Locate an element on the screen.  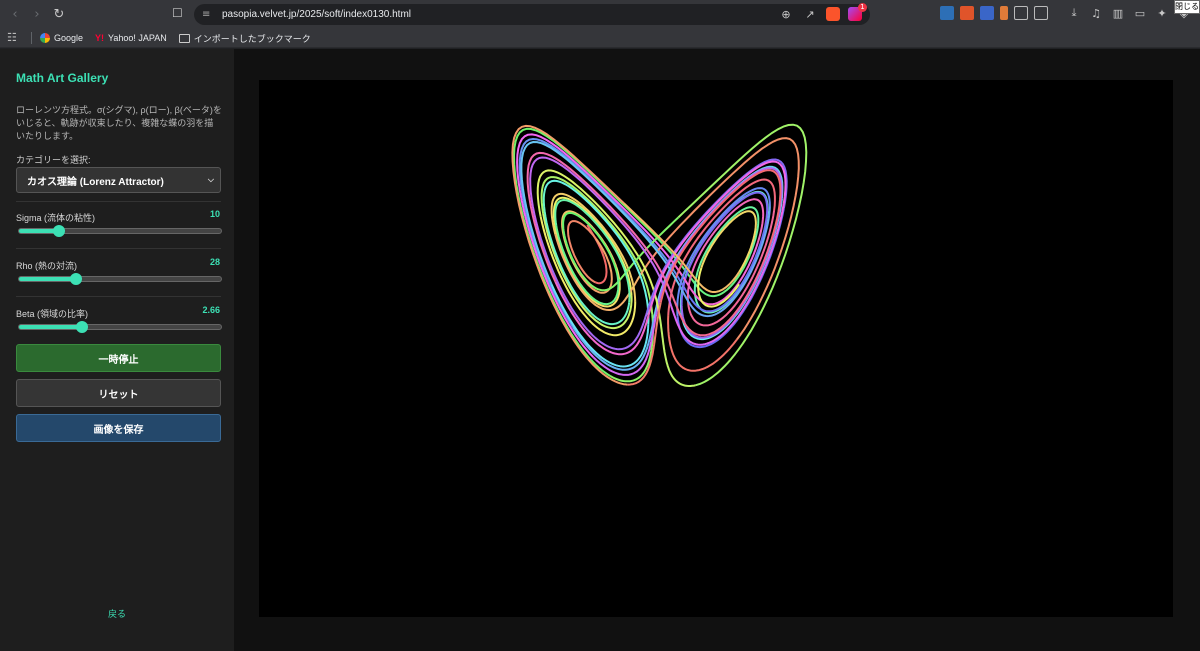
bookmark-imported-folder: インポートしたブックマーク is located at coordinates (244, 38).